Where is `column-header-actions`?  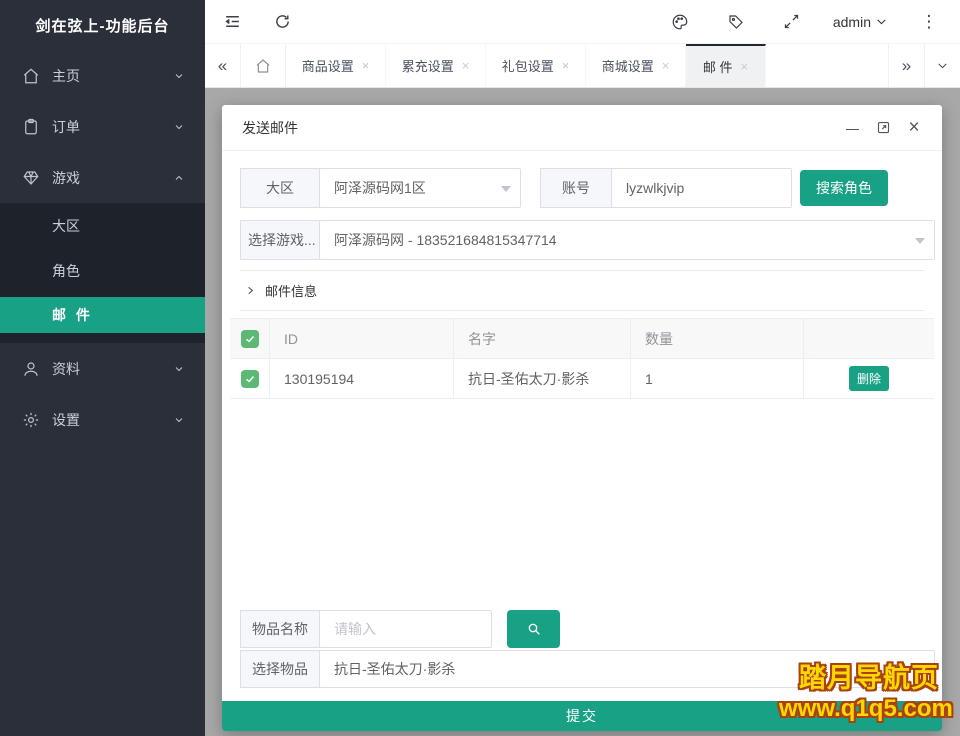 column-header-actions is located at coordinates (869, 338).